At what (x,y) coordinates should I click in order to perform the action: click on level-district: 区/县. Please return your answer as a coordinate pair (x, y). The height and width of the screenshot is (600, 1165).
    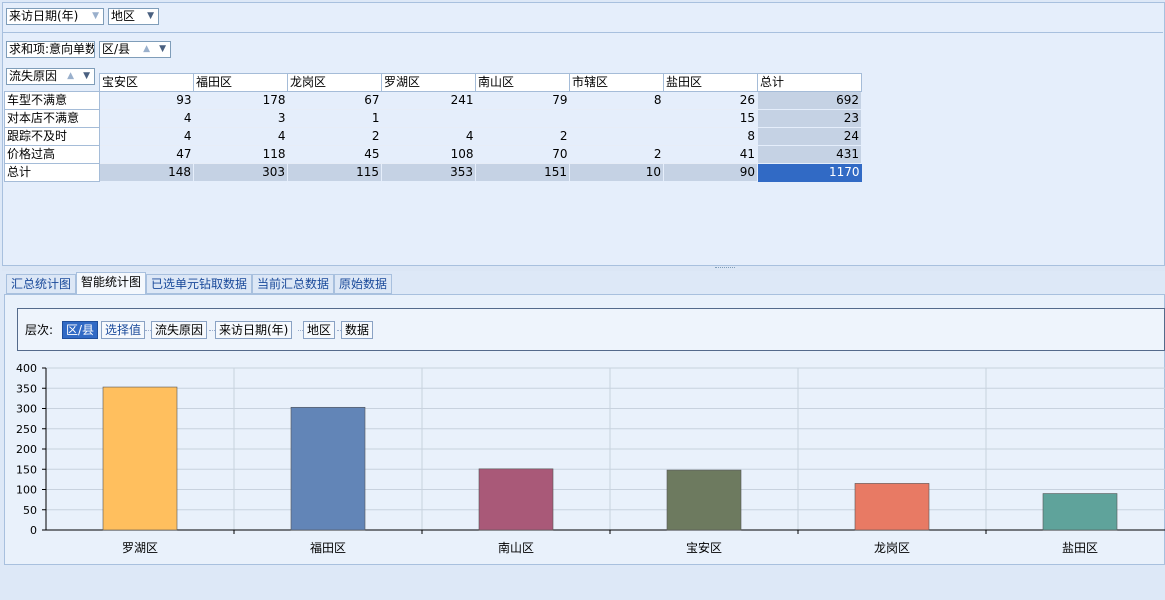
    Looking at the image, I should click on (80, 330).